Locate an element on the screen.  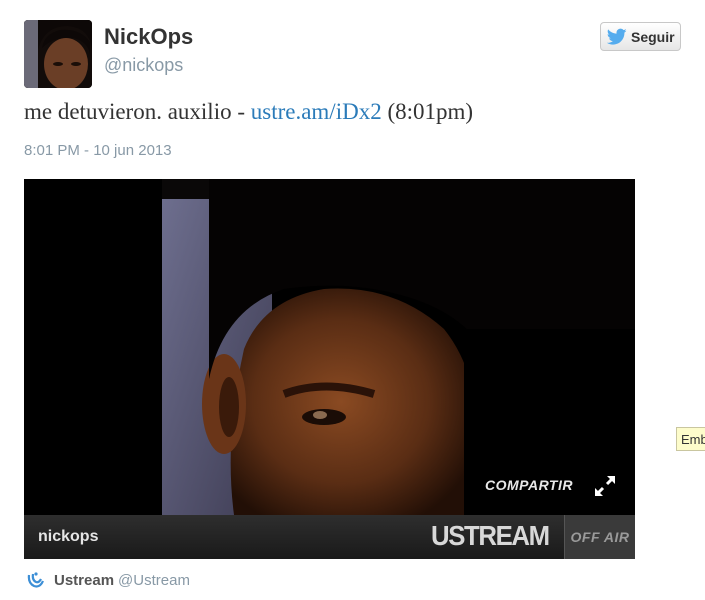
avatar is located at coordinates (58, 54).